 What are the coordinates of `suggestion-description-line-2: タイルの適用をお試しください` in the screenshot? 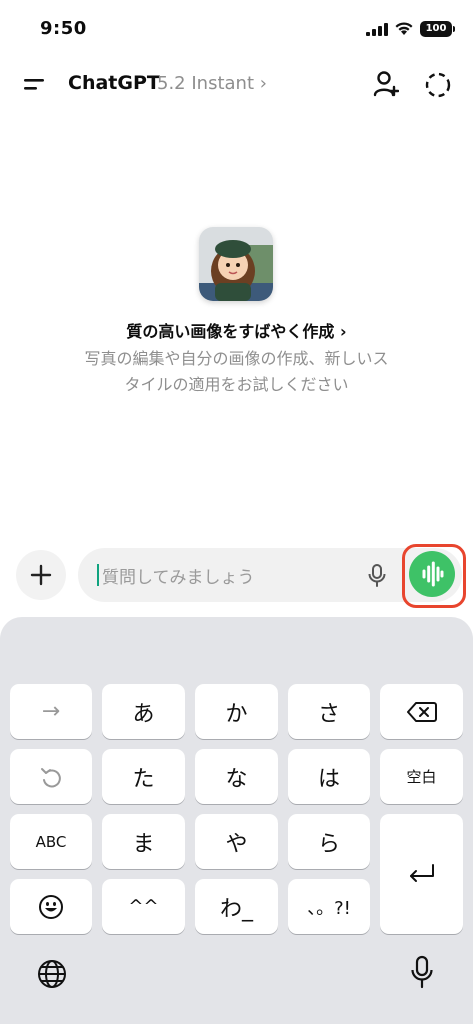 It's located at (236, 384).